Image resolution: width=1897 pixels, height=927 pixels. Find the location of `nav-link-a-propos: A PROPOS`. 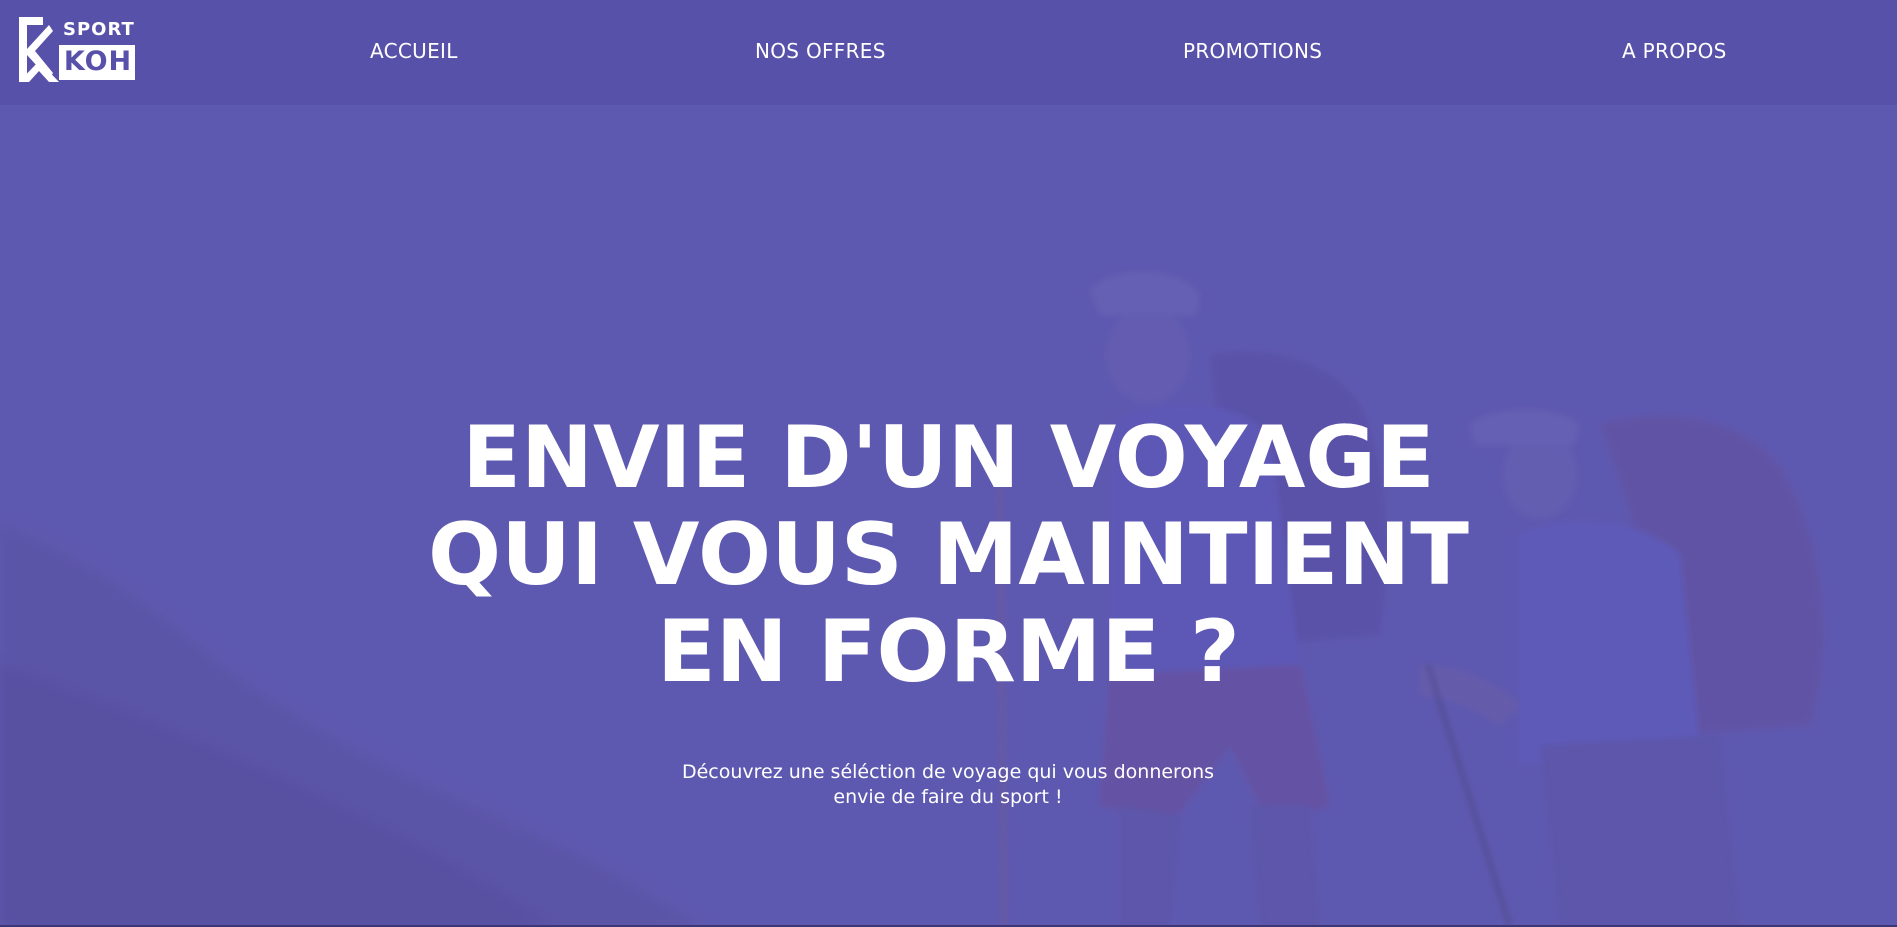

nav-link-a-propos: A PROPOS is located at coordinates (1674, 51).